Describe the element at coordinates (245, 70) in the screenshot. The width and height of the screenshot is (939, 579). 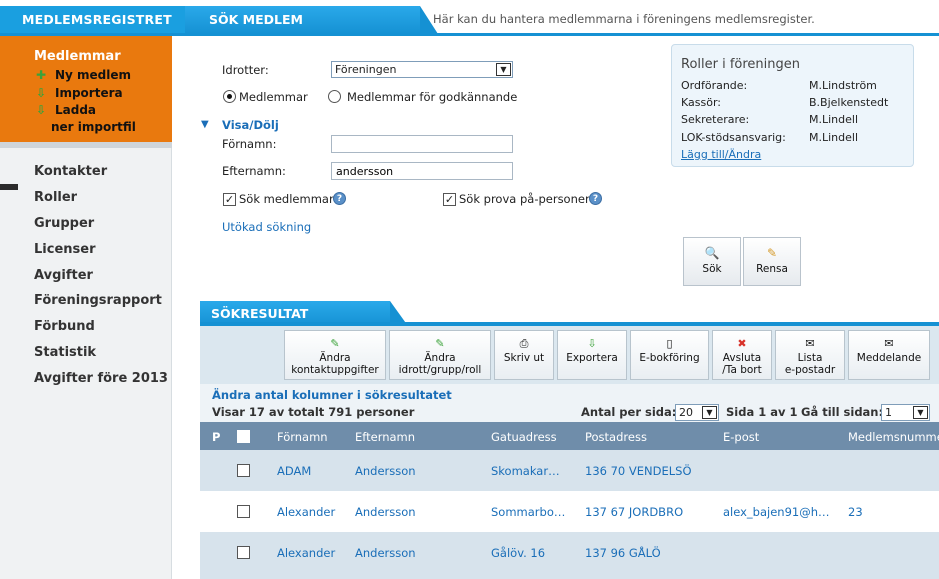
I see `idrotter-label: Idrotter:` at that location.